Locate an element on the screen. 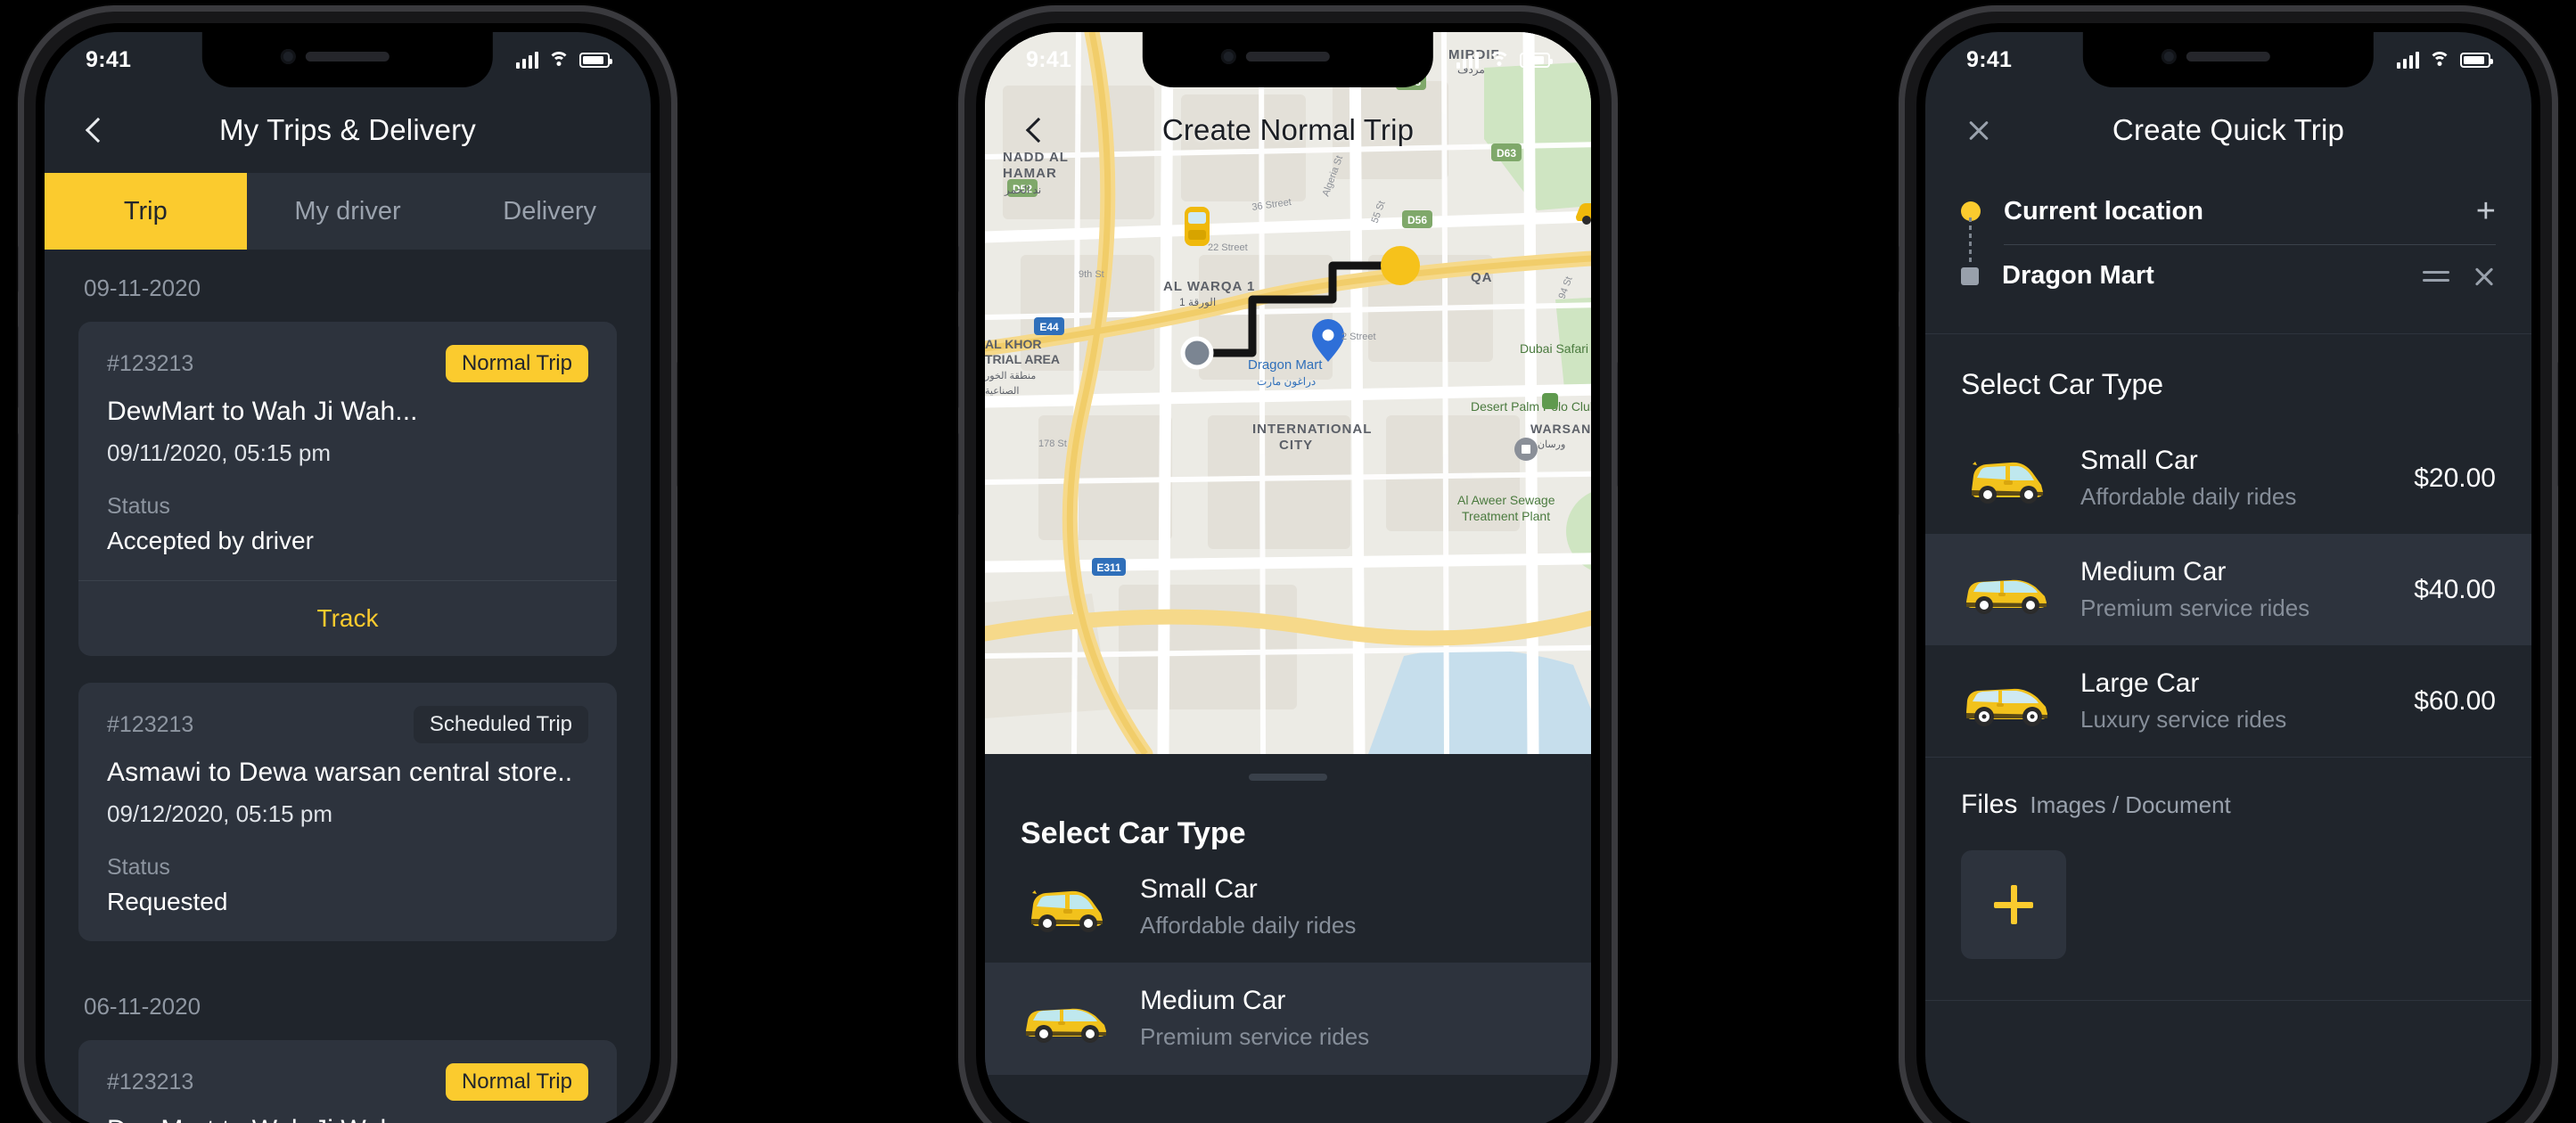 This screenshot has height=1123, width=2576. add-file-button is located at coordinates (2013, 905).